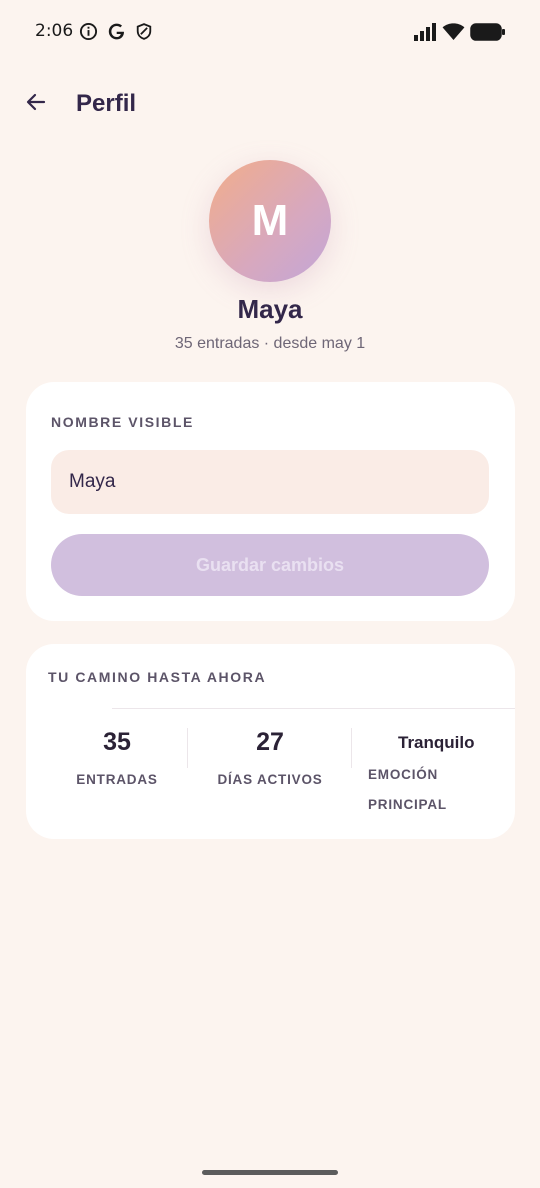 The height and width of the screenshot is (1188, 540). Describe the element at coordinates (117, 742) in the screenshot. I see `stat-entries-value: 35` at that location.